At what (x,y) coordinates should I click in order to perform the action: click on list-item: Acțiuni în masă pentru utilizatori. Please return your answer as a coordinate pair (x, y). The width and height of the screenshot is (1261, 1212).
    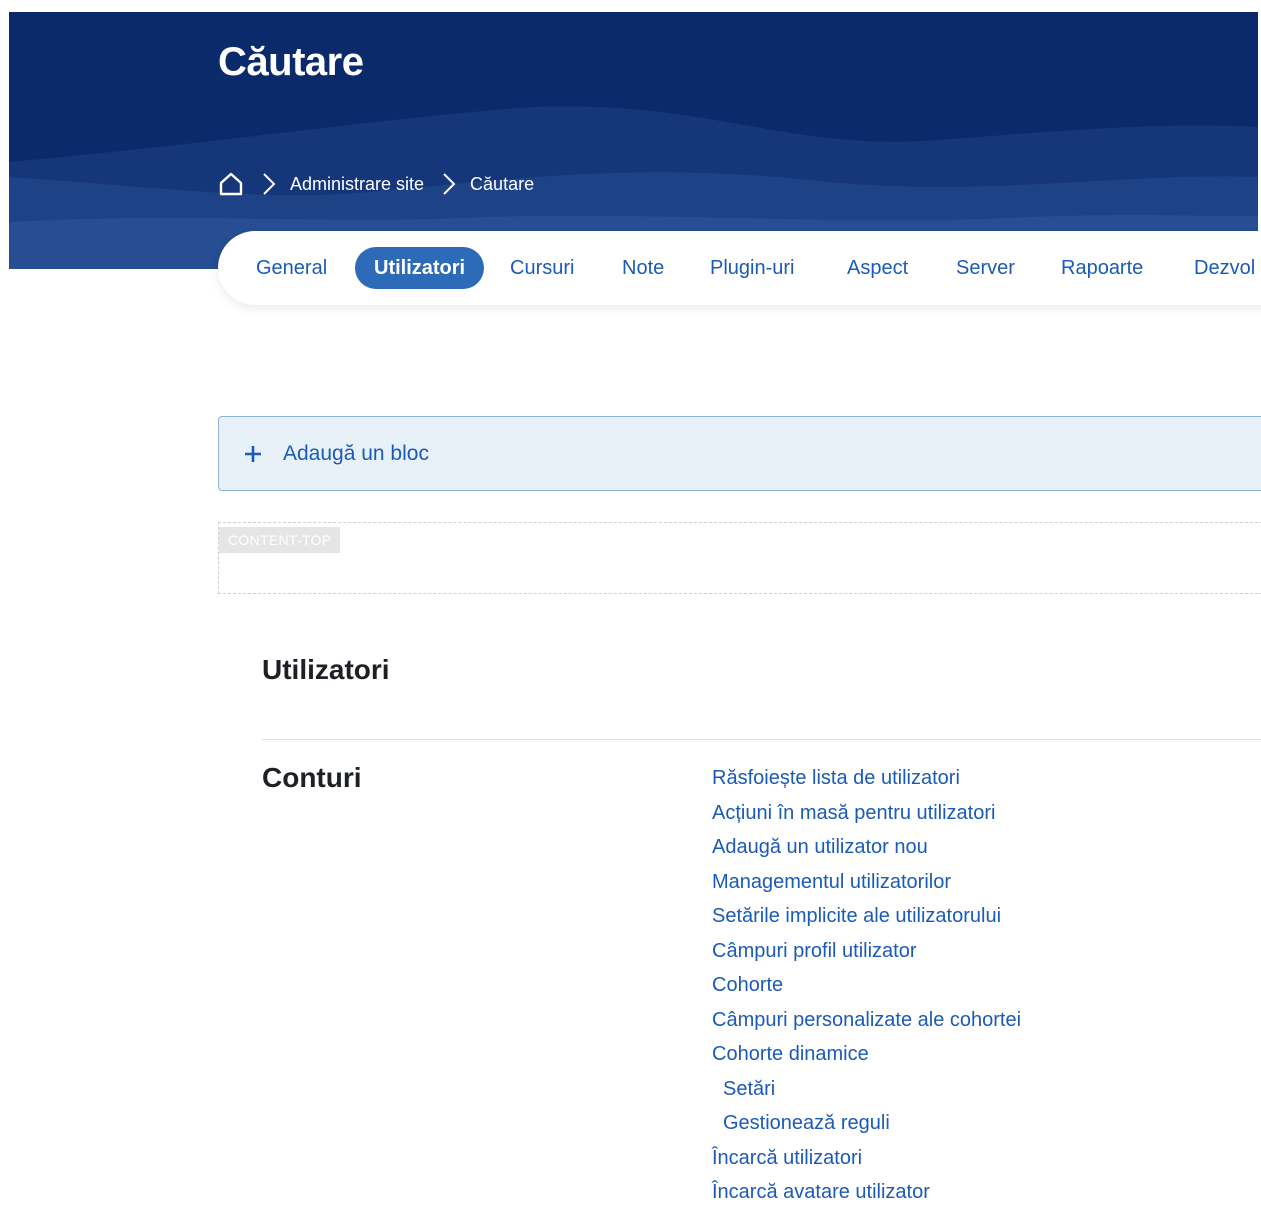
    Looking at the image, I should click on (866, 815).